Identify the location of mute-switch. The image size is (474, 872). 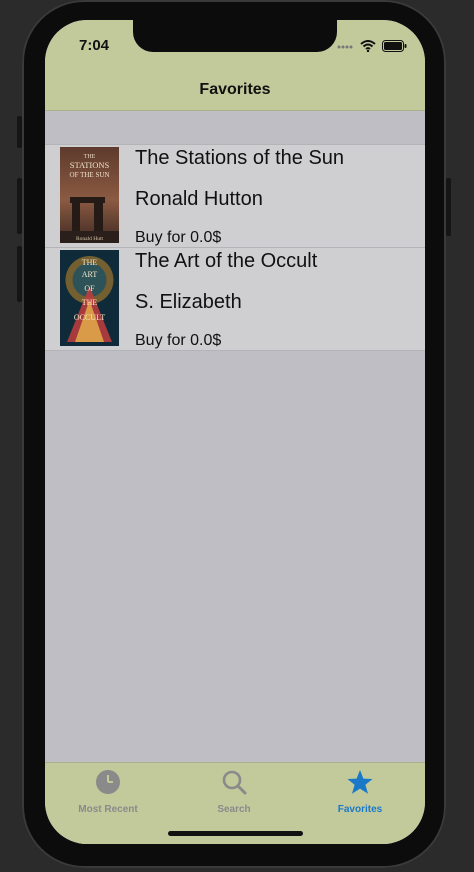
(19, 132).